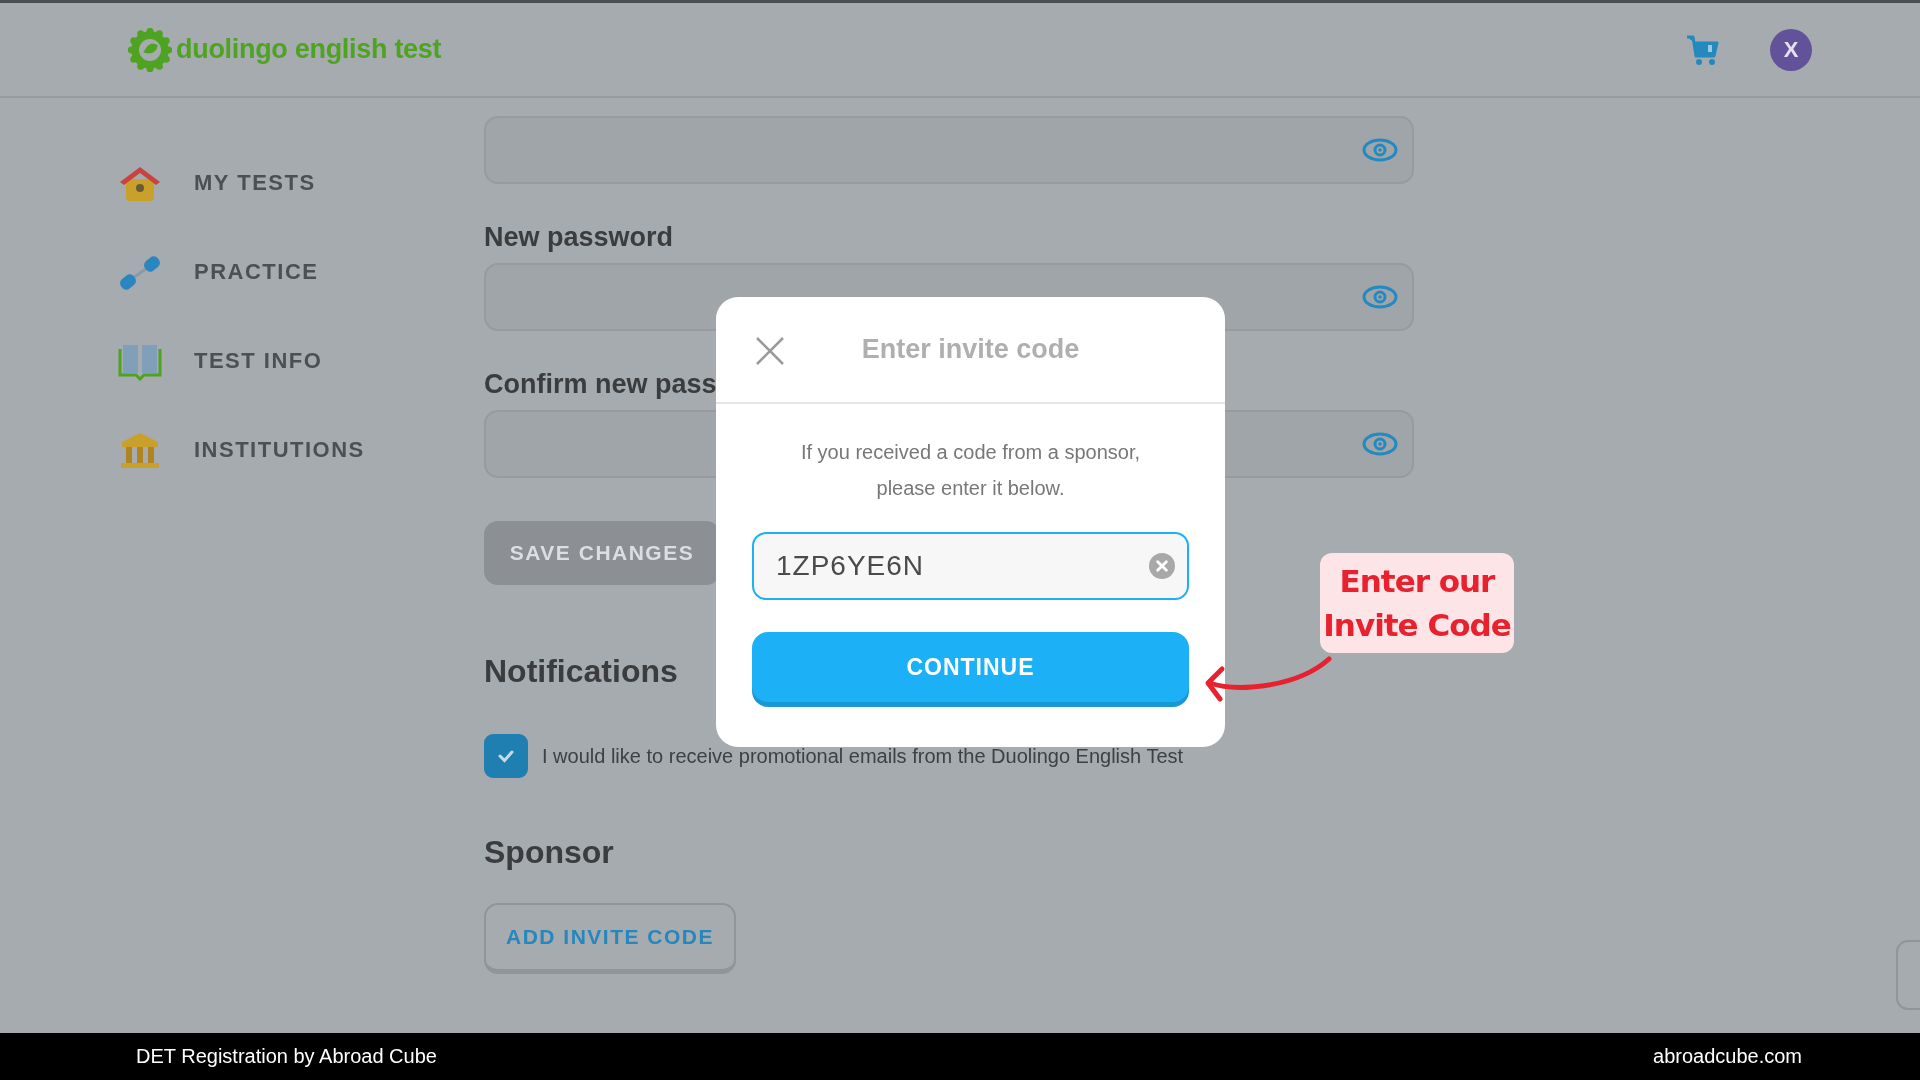  What do you see at coordinates (150, 49) in the screenshot?
I see `logo-icon` at bounding box center [150, 49].